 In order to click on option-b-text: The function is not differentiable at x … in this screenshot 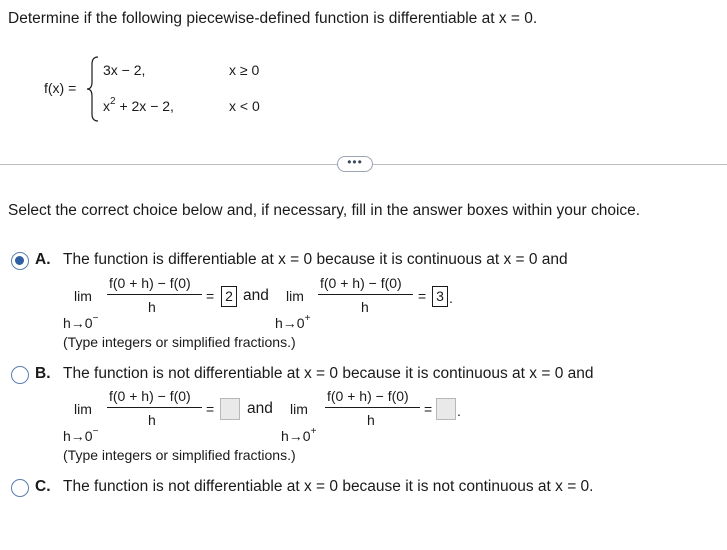, I will do `click(328, 373)`.